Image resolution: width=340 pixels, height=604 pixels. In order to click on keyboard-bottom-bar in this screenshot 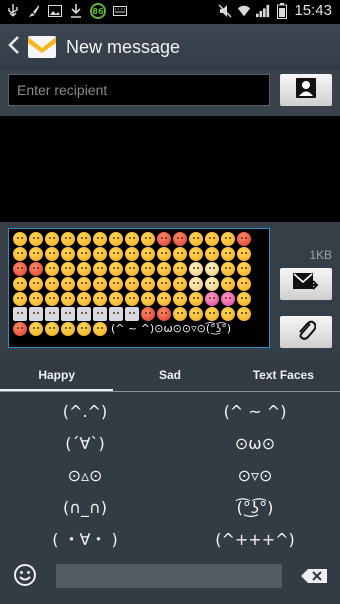, I will do `click(170, 579)`.